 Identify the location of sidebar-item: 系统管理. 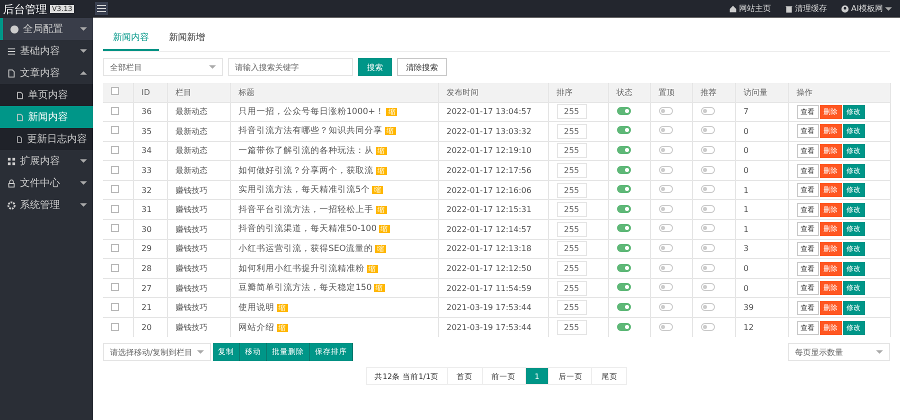
(46, 205).